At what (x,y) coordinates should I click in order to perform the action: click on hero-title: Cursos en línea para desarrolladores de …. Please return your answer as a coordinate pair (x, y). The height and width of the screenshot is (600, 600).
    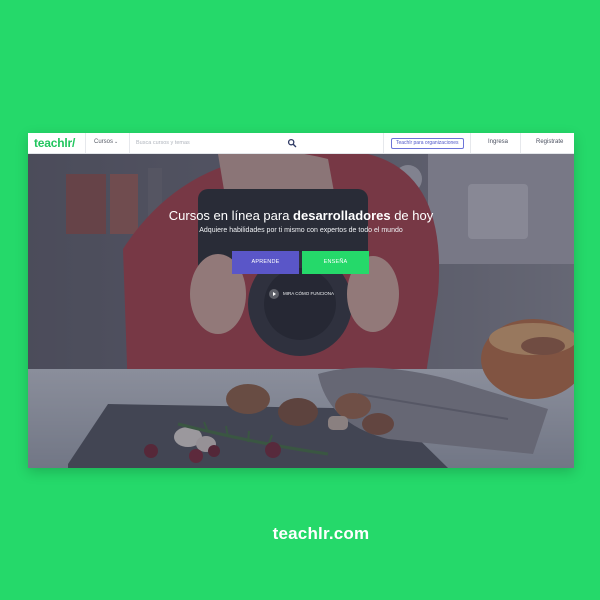
    Looking at the image, I should click on (301, 215).